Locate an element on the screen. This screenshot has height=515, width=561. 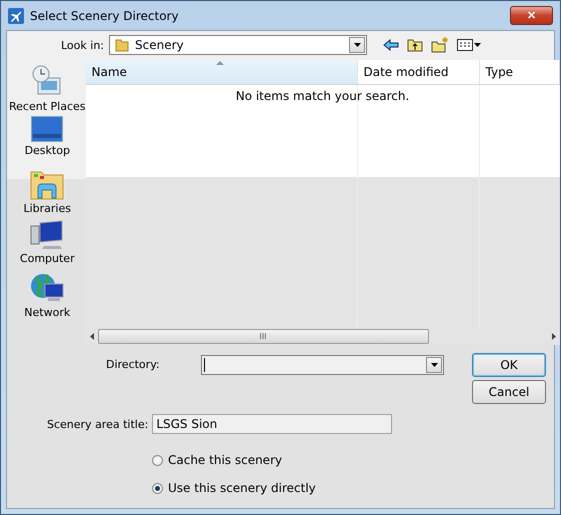
radio-option: Use this scenery directly is located at coordinates (351, 488).